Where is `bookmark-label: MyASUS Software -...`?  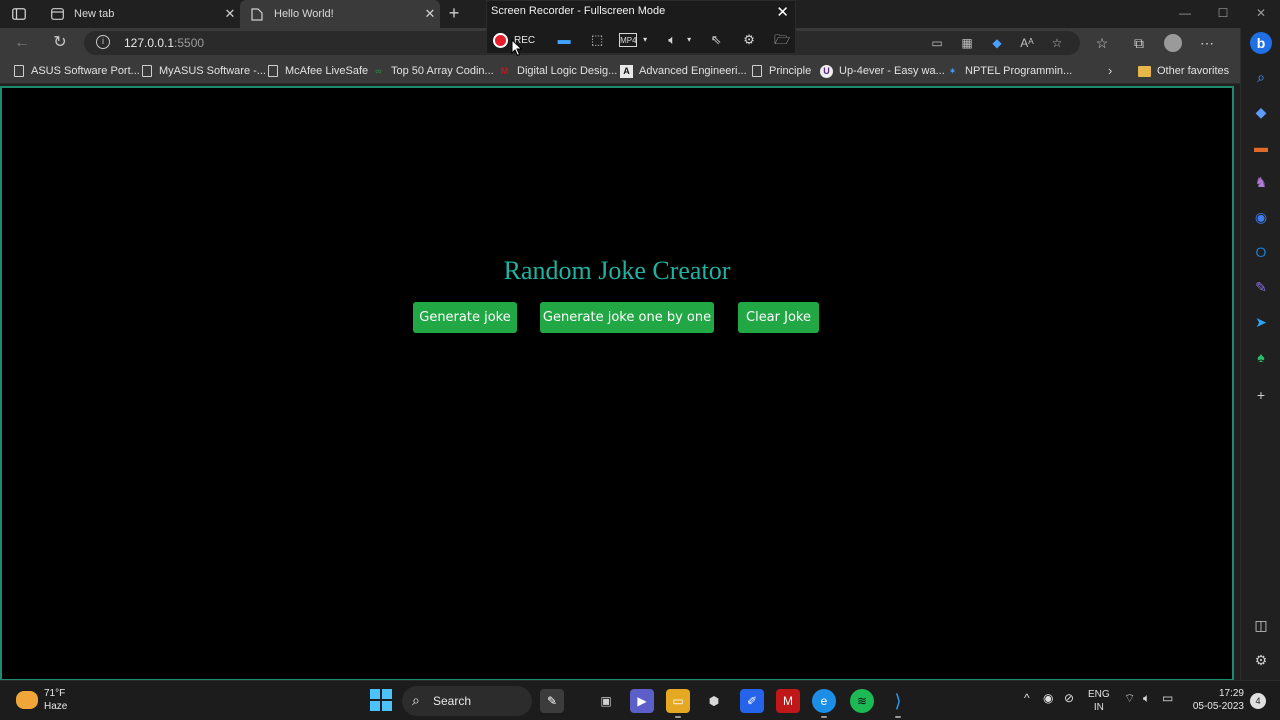 bookmark-label: MyASUS Software -... is located at coordinates (212, 71).